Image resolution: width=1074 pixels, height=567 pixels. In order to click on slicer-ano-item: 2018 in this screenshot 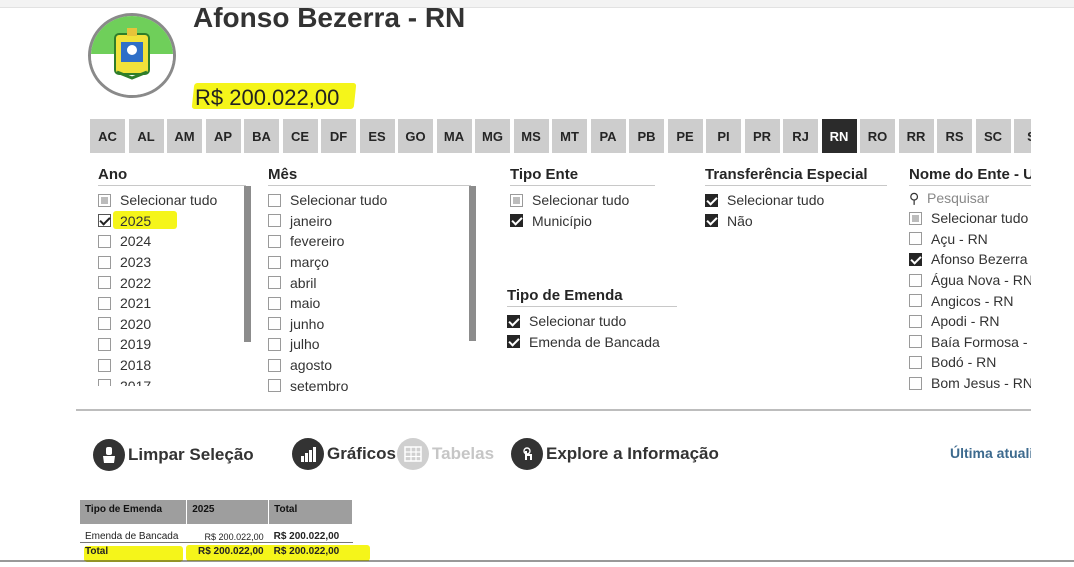, I will do `click(172, 365)`.